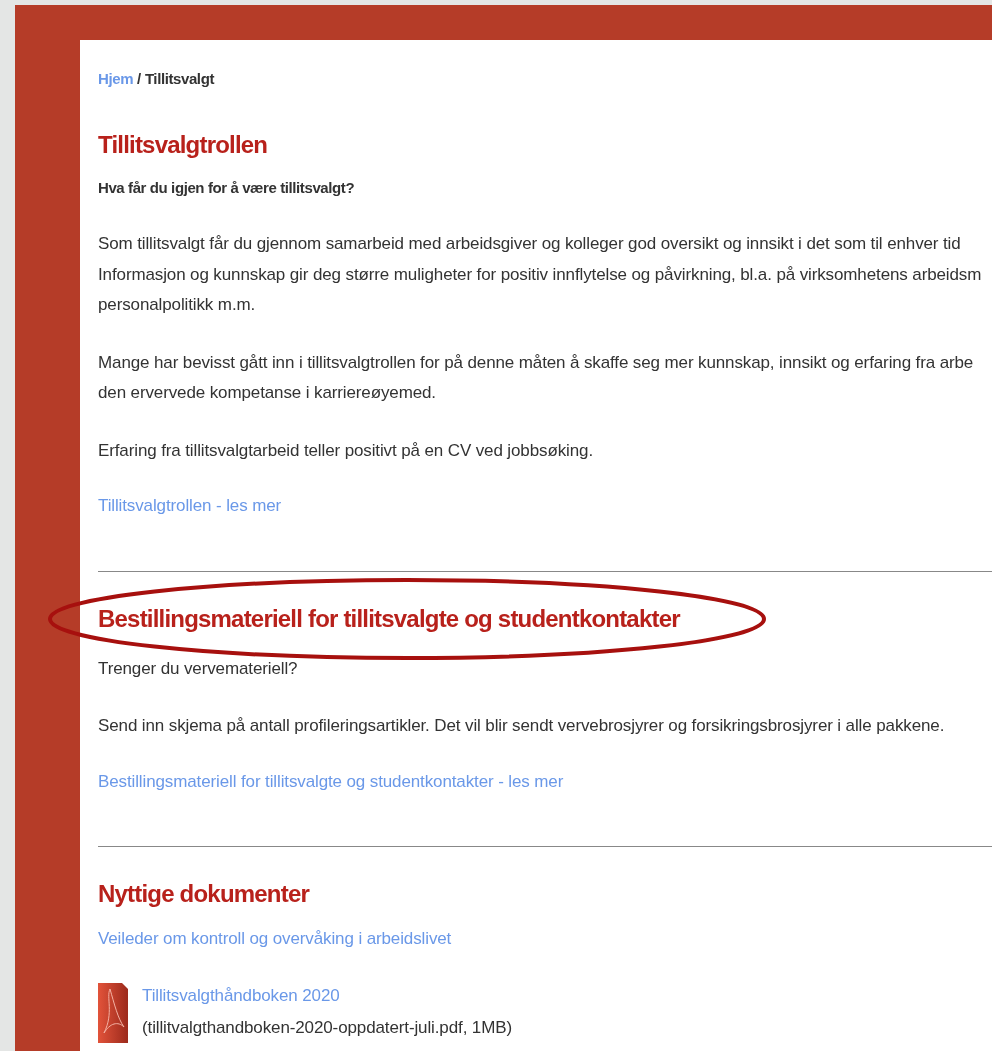 The width and height of the screenshot is (992, 1051). I want to click on section-heading: Nyttige dokumenter, so click(204, 894).